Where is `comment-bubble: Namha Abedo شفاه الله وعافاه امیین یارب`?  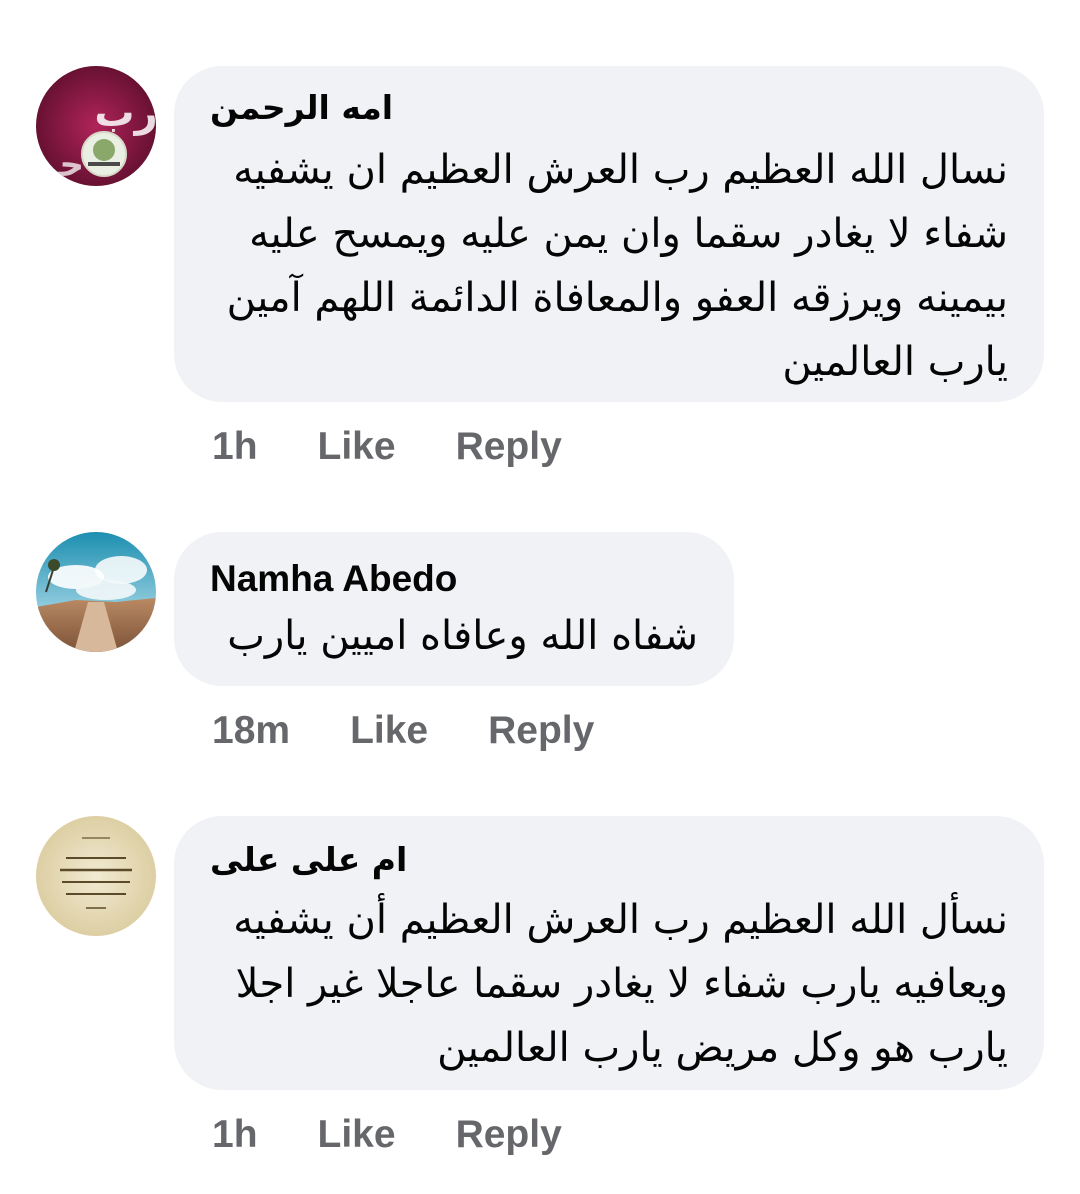 comment-bubble: Namha Abedo شفاه الله وعافاه امیین یارب is located at coordinates (454, 609).